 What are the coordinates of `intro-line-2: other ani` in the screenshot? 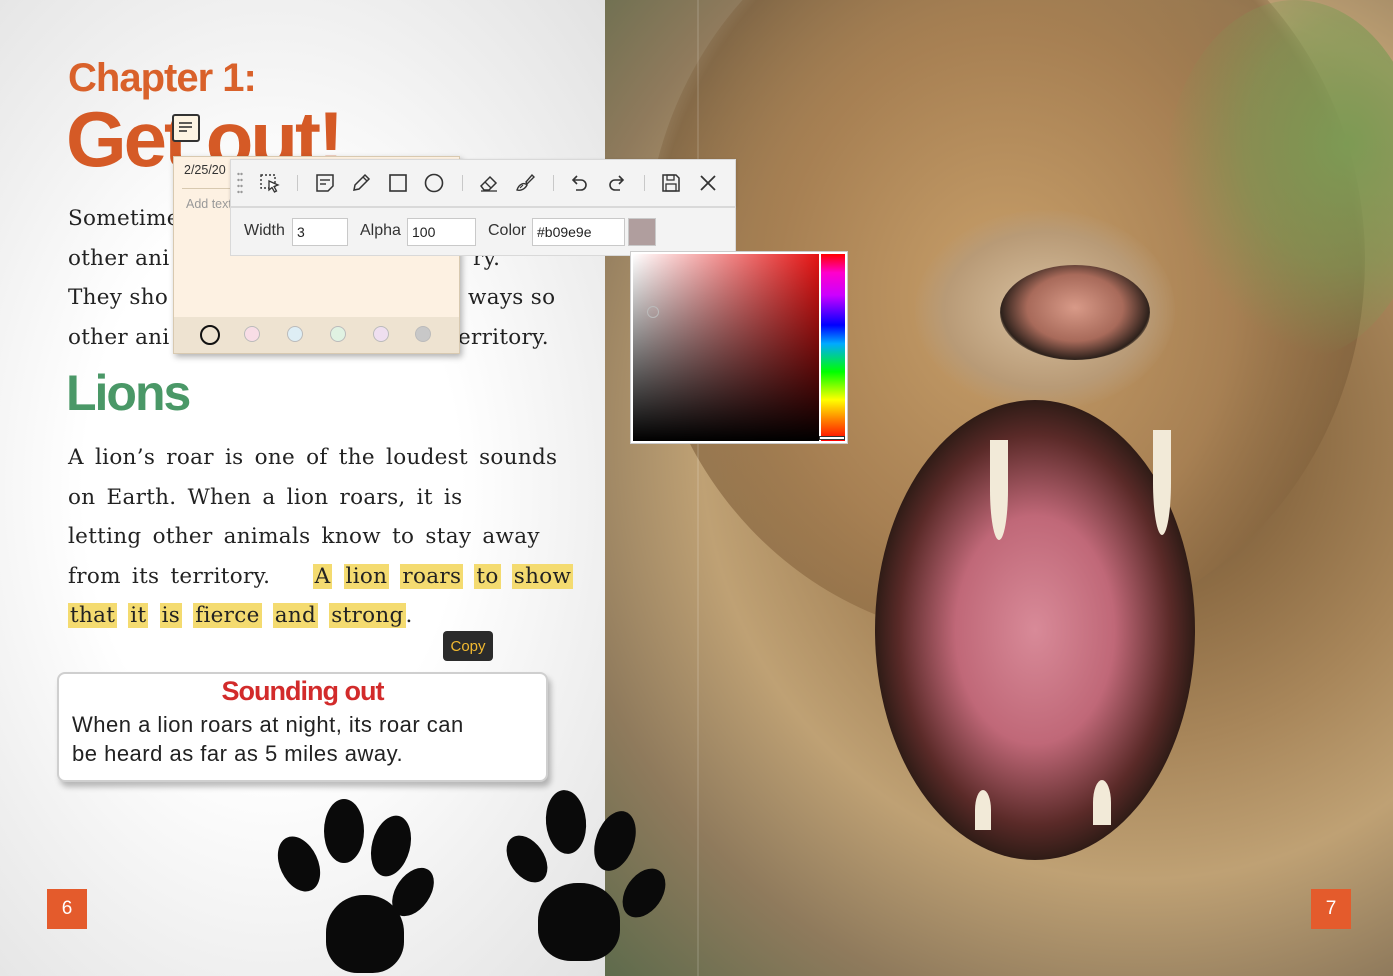 It's located at (119, 258).